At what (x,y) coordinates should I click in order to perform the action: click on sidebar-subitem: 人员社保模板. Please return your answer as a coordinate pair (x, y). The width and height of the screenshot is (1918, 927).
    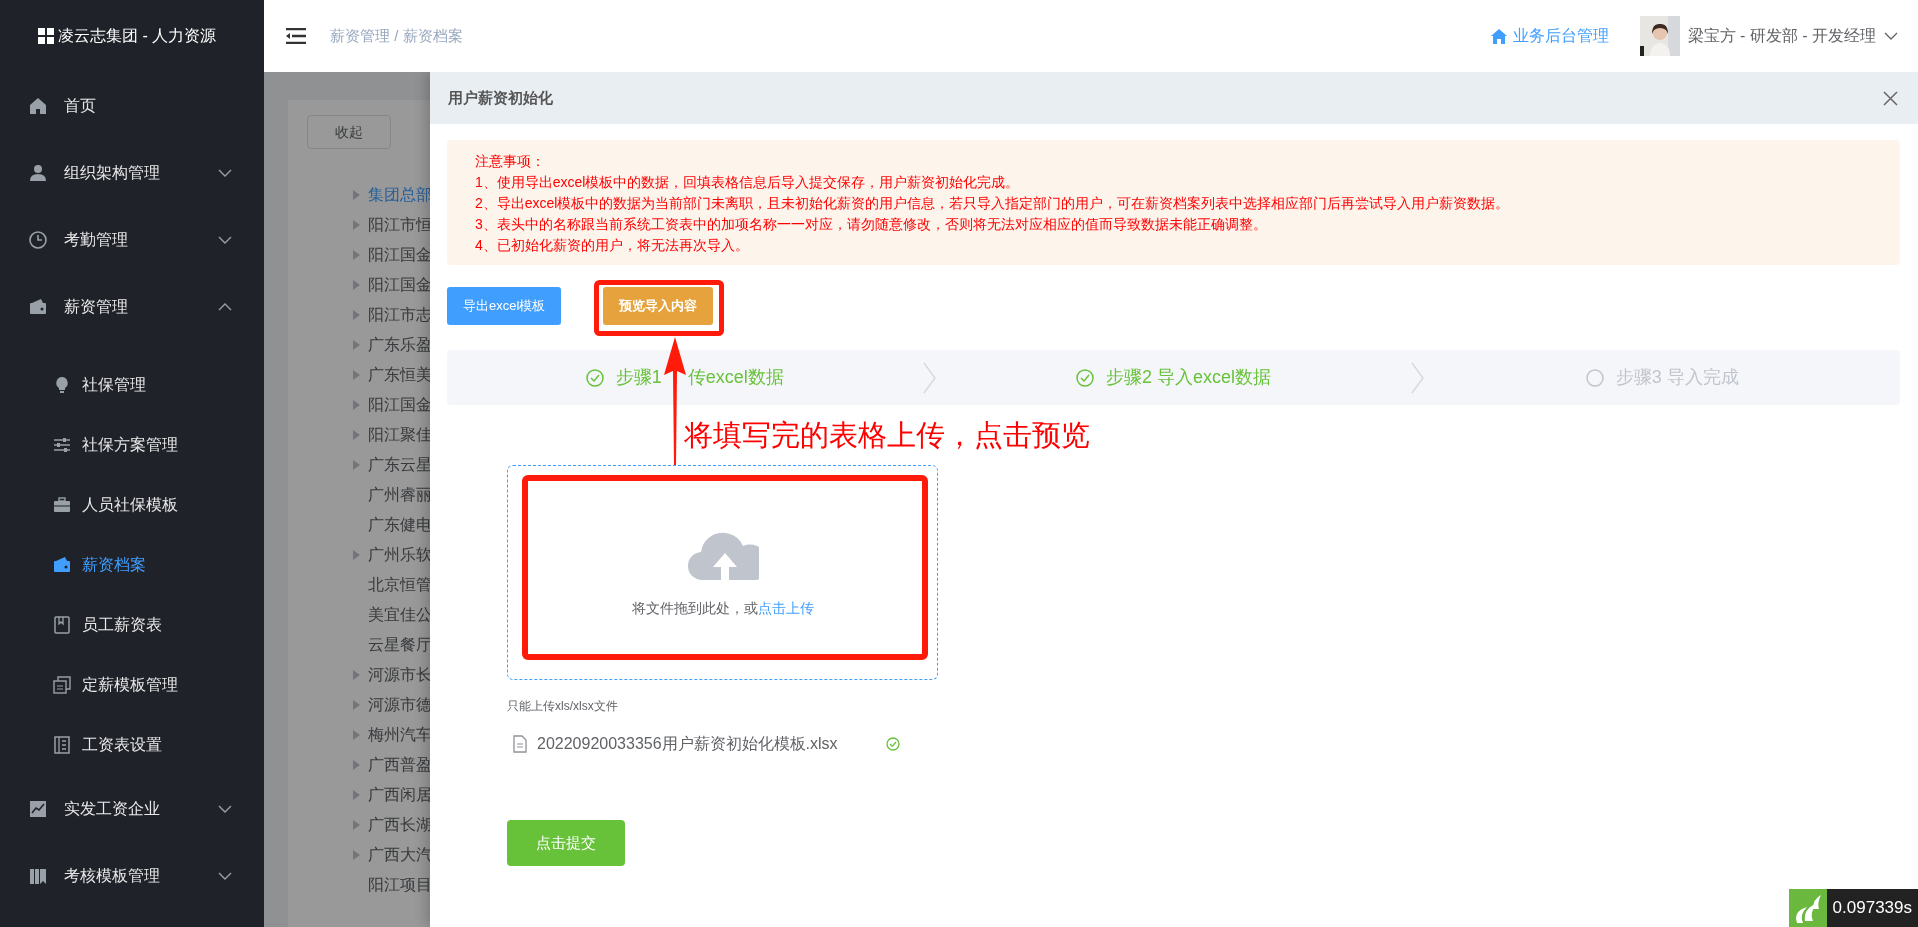
    Looking at the image, I should click on (132, 505).